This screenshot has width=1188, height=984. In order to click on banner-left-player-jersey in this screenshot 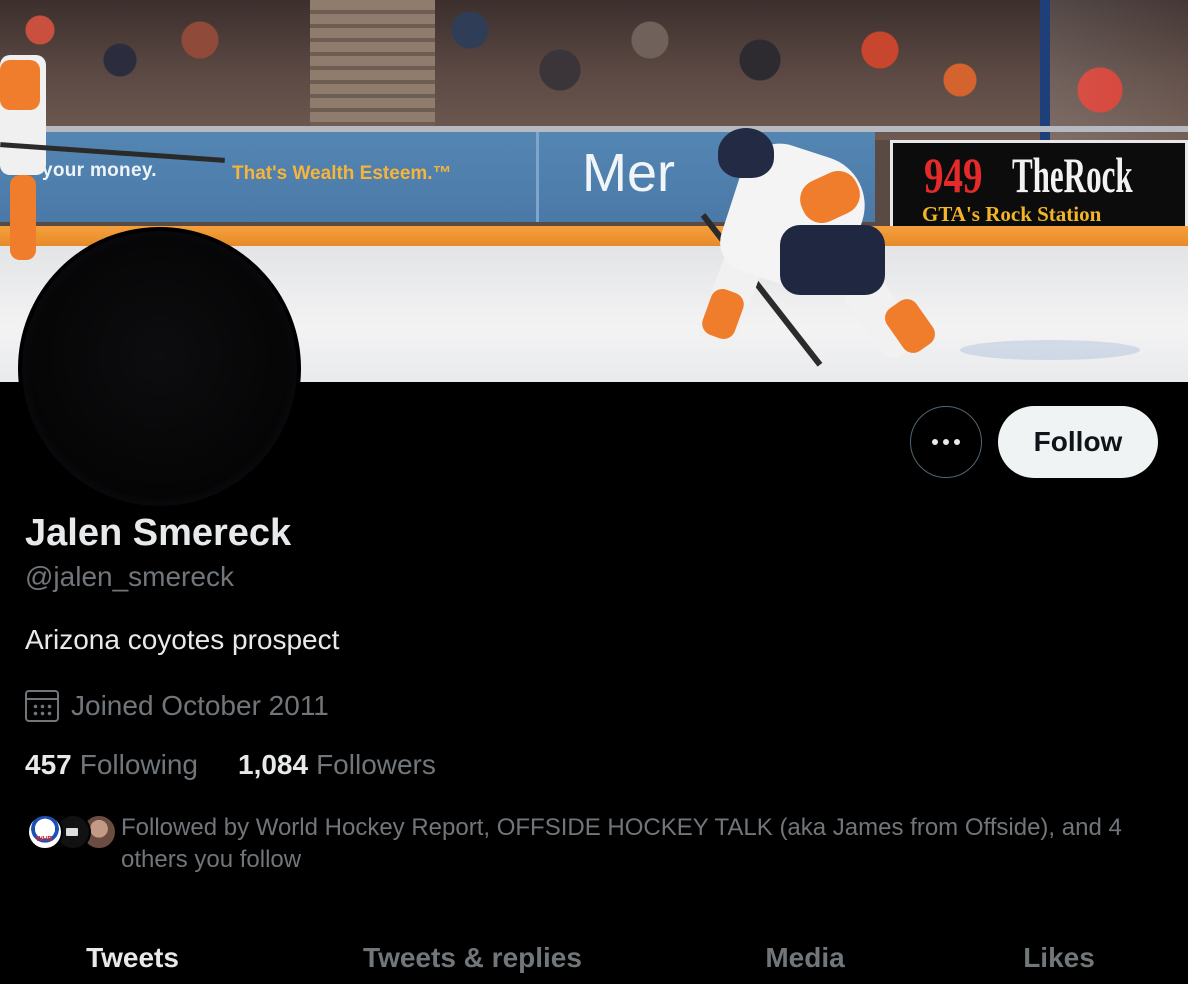, I will do `click(20, 85)`.